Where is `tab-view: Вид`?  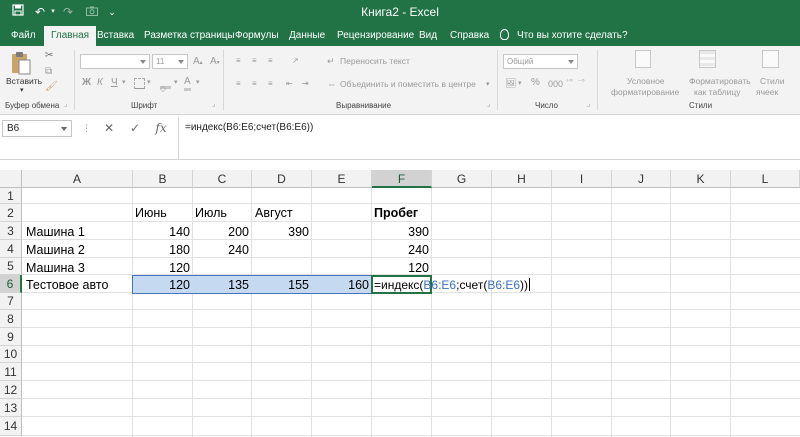 tab-view: Вид is located at coordinates (428, 36).